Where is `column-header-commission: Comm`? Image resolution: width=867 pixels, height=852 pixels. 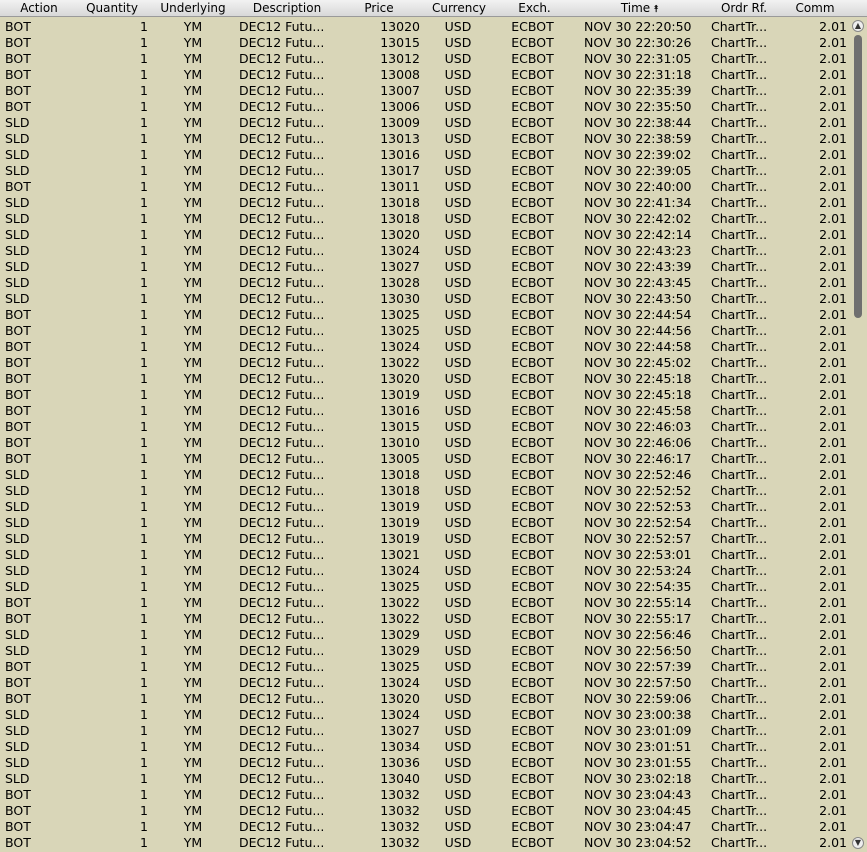 column-header-commission: Comm is located at coordinates (815, 8).